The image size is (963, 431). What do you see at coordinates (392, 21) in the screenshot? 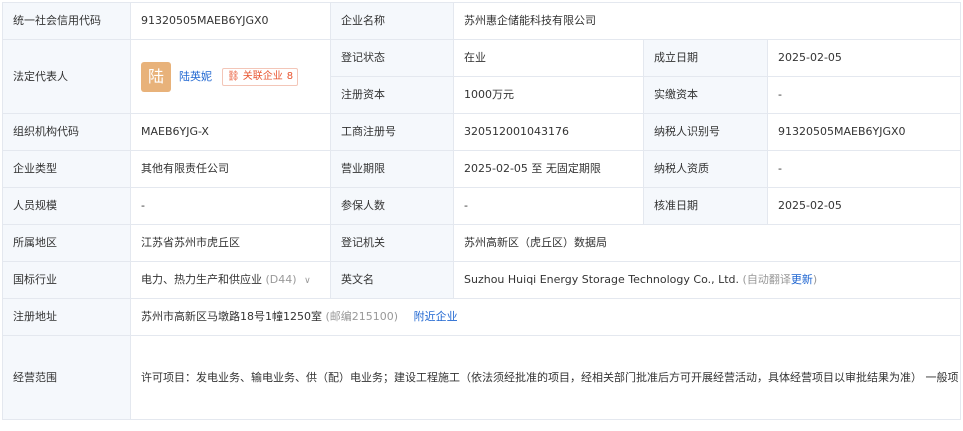
I see `company-name-label: 企业名称` at bounding box center [392, 21].